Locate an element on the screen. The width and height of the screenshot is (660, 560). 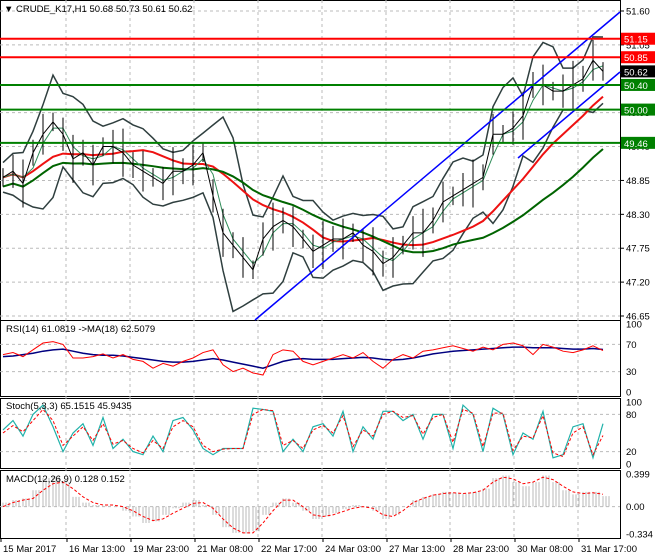
y-tick-label: 51.60 is located at coordinates (638, 12).